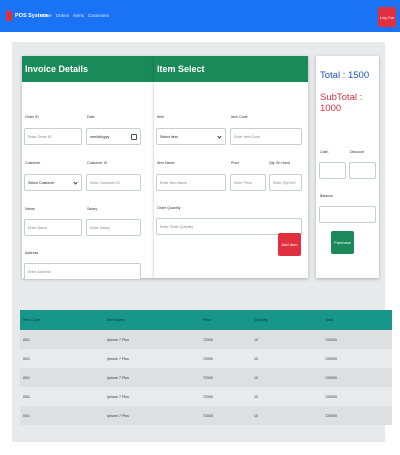  What do you see at coordinates (326, 196) in the screenshot?
I see `balance-label: Balance` at bounding box center [326, 196].